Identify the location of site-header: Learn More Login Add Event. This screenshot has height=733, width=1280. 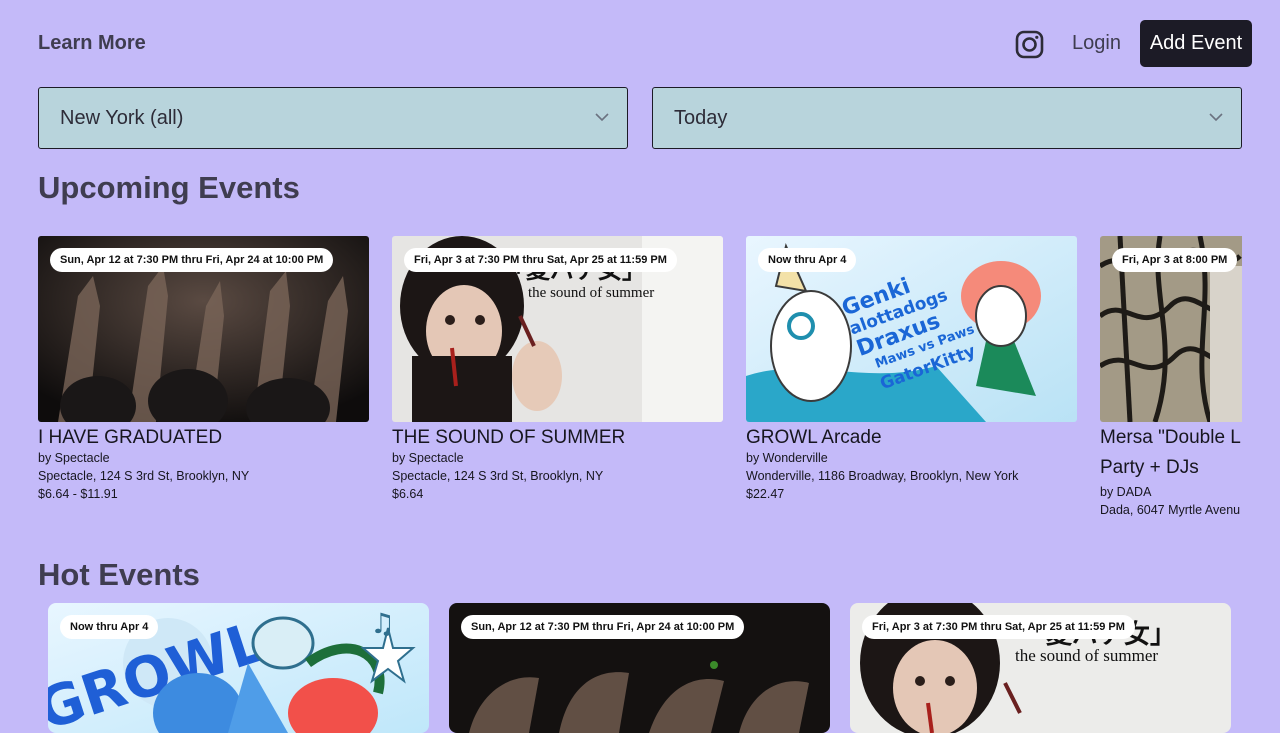
(640, 43).